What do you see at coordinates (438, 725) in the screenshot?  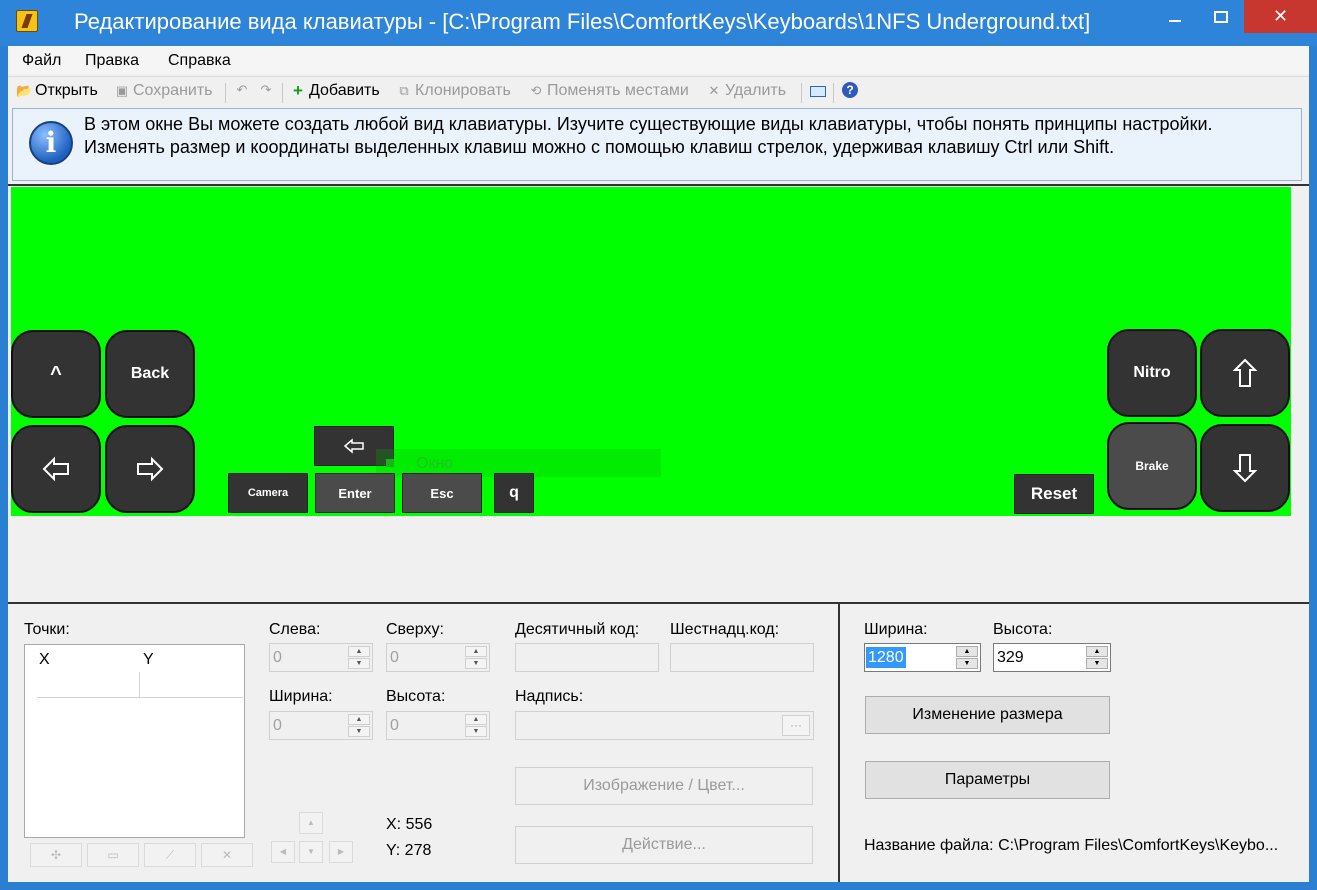 I see `height-spinbox: 0 ▲ ▼` at bounding box center [438, 725].